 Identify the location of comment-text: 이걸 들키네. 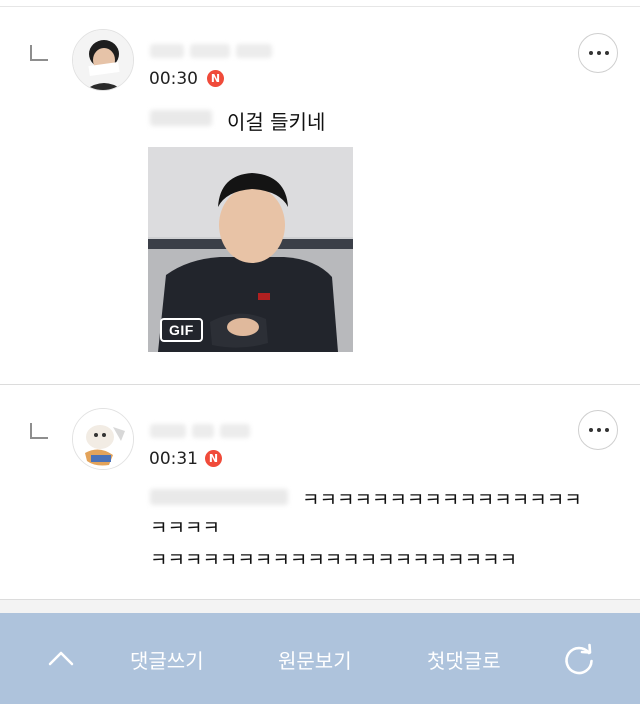
(276, 122).